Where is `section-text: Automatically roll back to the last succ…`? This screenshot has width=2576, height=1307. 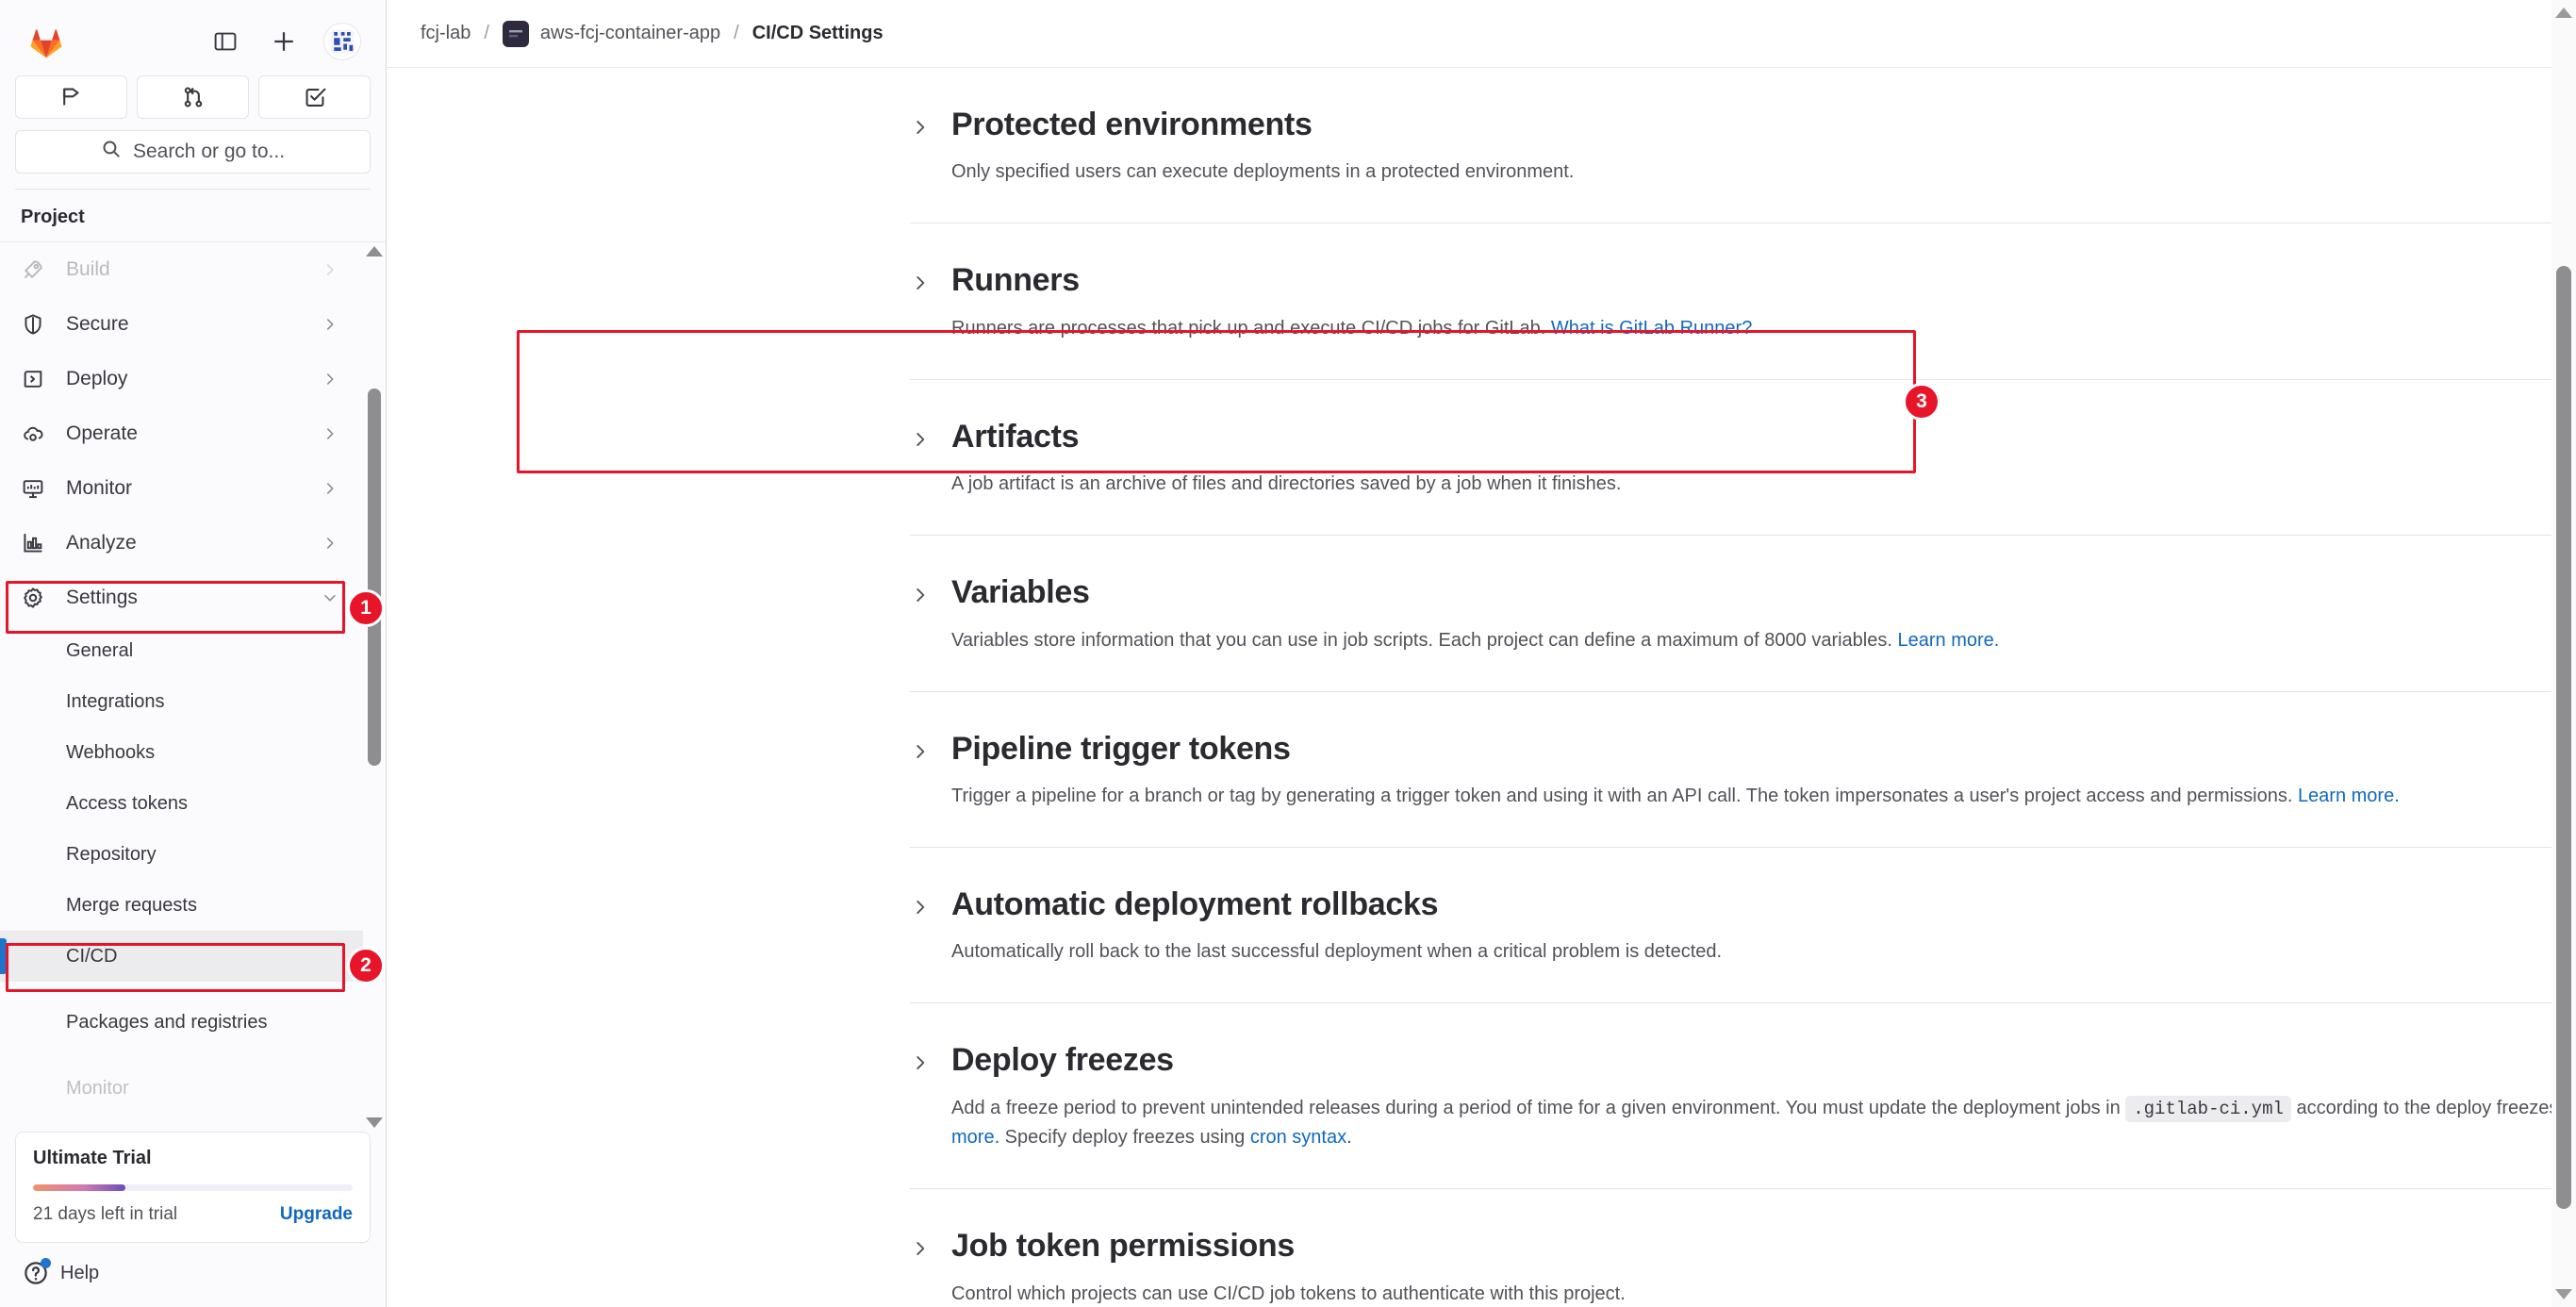
section-text: Automatically roll back to the last succ… is located at coordinates (1337, 952).